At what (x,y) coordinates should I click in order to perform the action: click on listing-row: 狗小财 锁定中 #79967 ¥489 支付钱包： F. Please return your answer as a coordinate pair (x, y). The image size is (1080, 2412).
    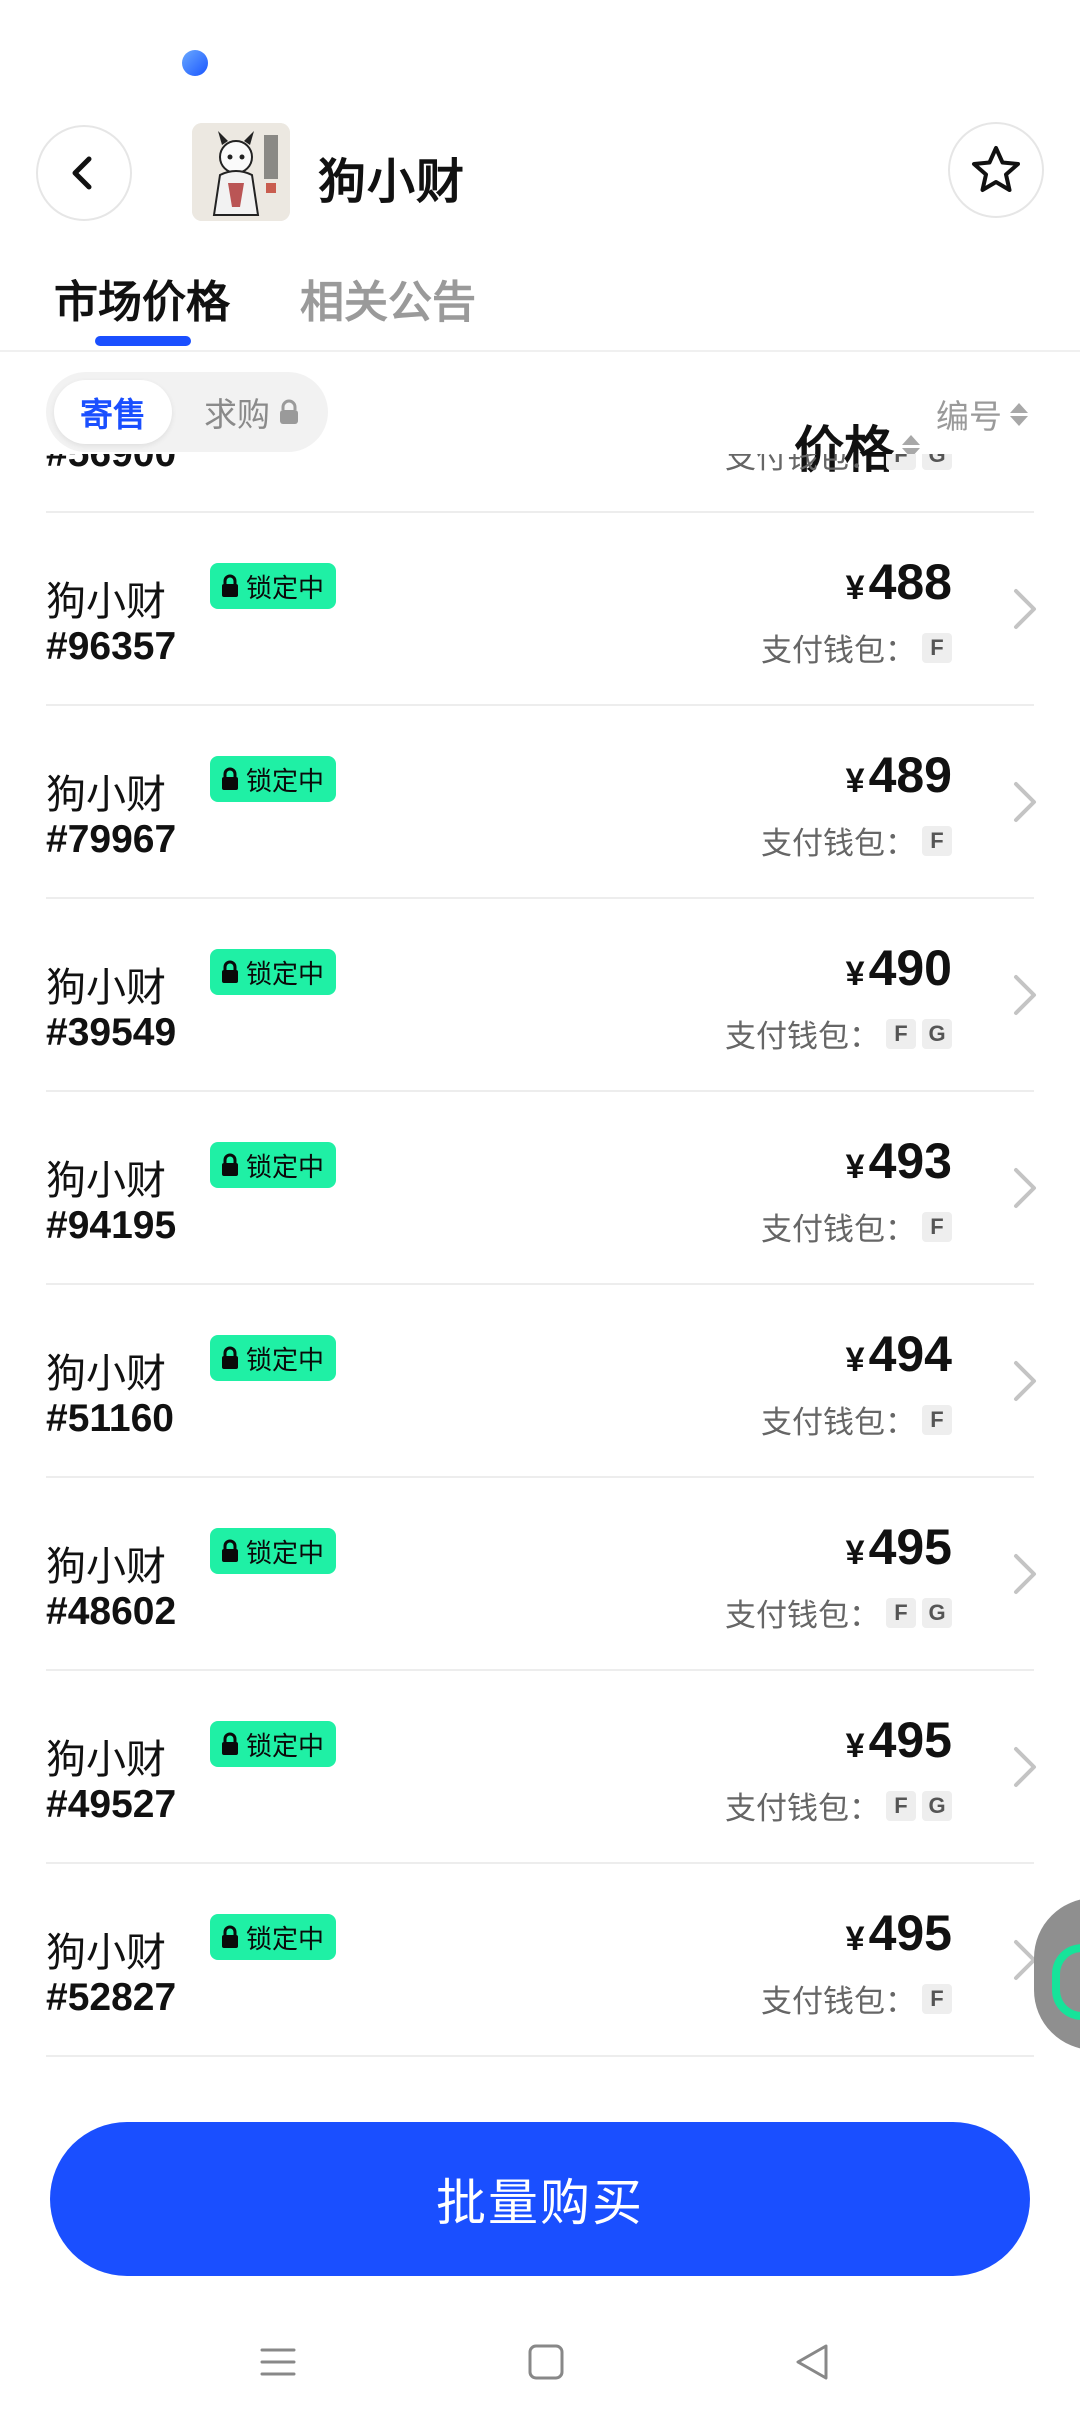
    Looking at the image, I should click on (540, 802).